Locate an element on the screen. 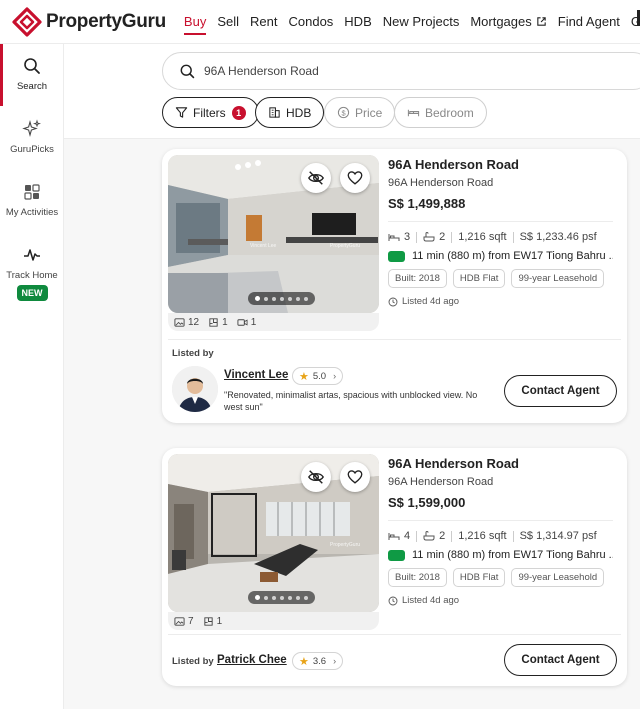 The image size is (640, 709). tag-built: Built: 2018 is located at coordinates (417, 577).